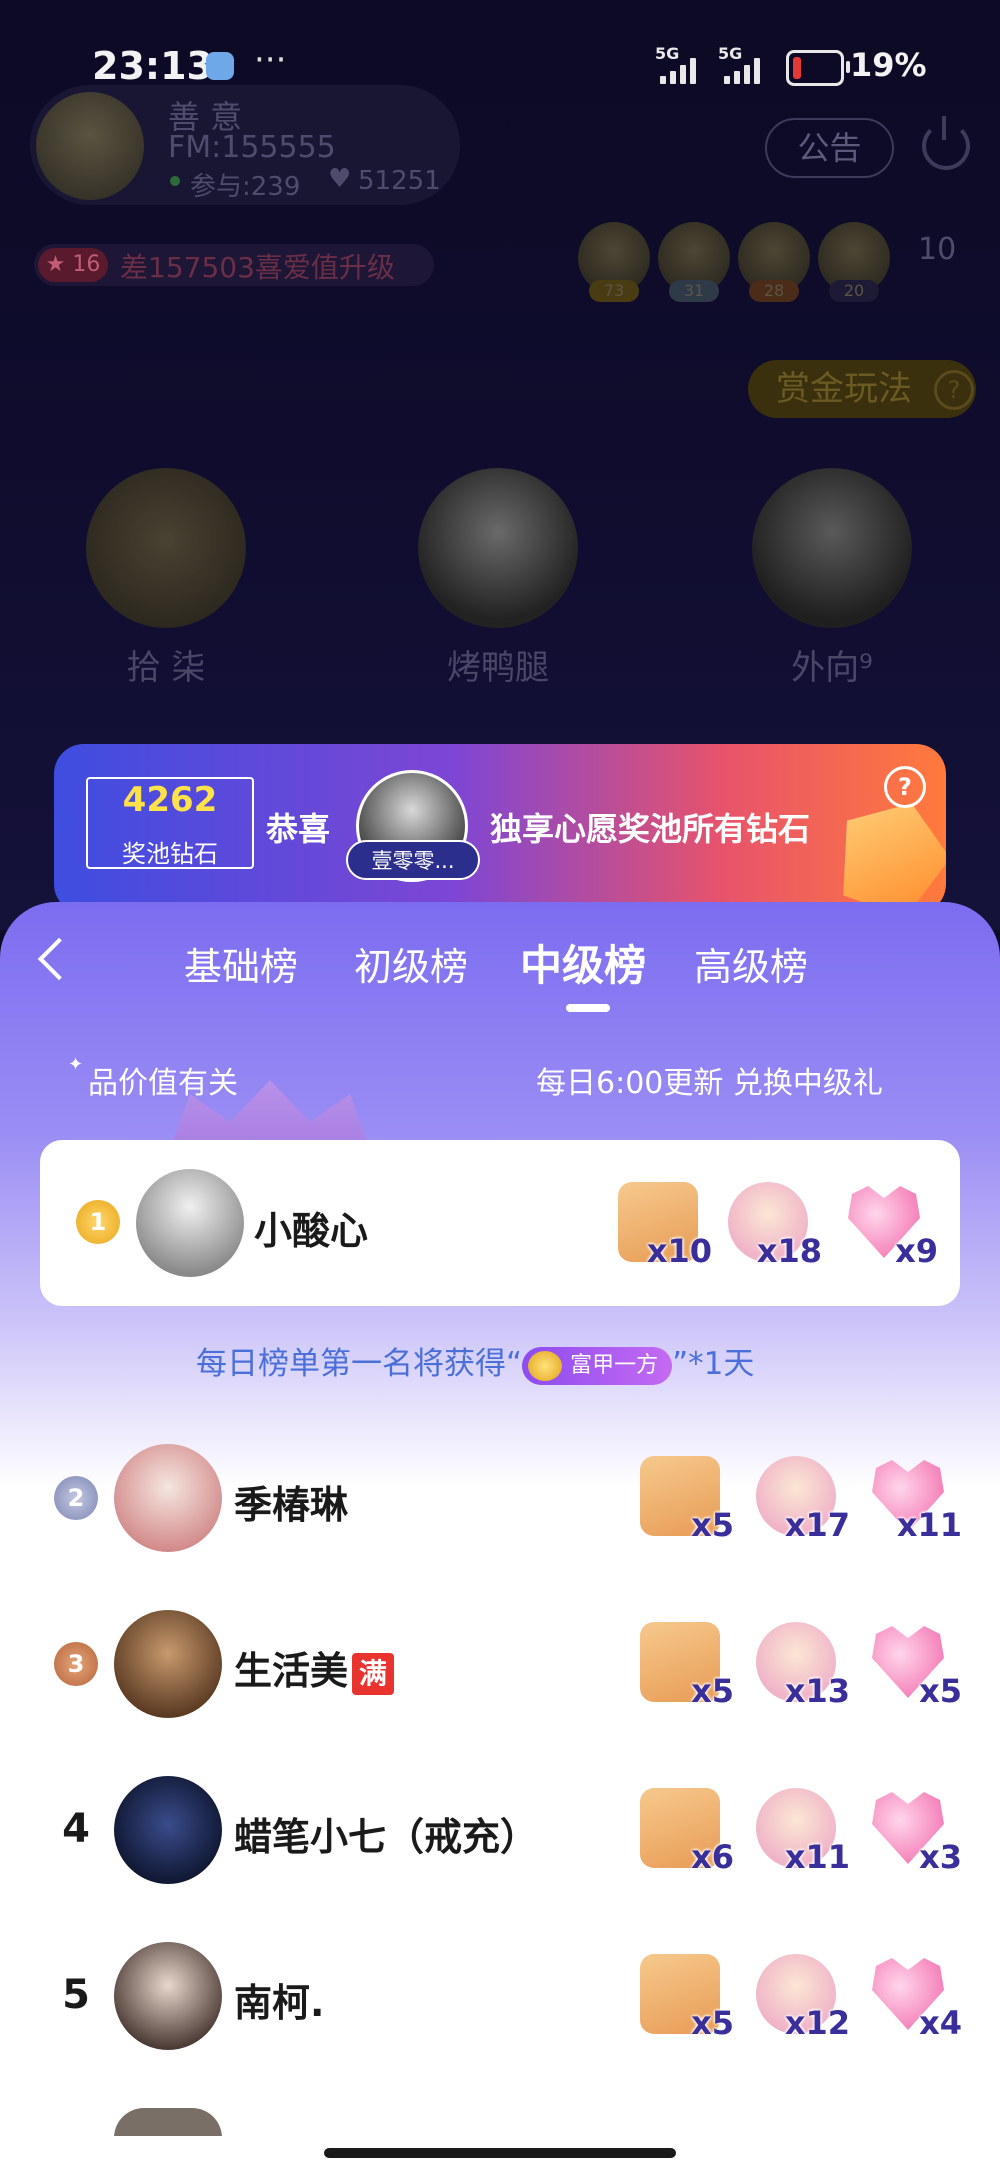 The width and height of the screenshot is (1000, 2177). What do you see at coordinates (588, 1008) in the screenshot?
I see `active-tab-indicator` at bounding box center [588, 1008].